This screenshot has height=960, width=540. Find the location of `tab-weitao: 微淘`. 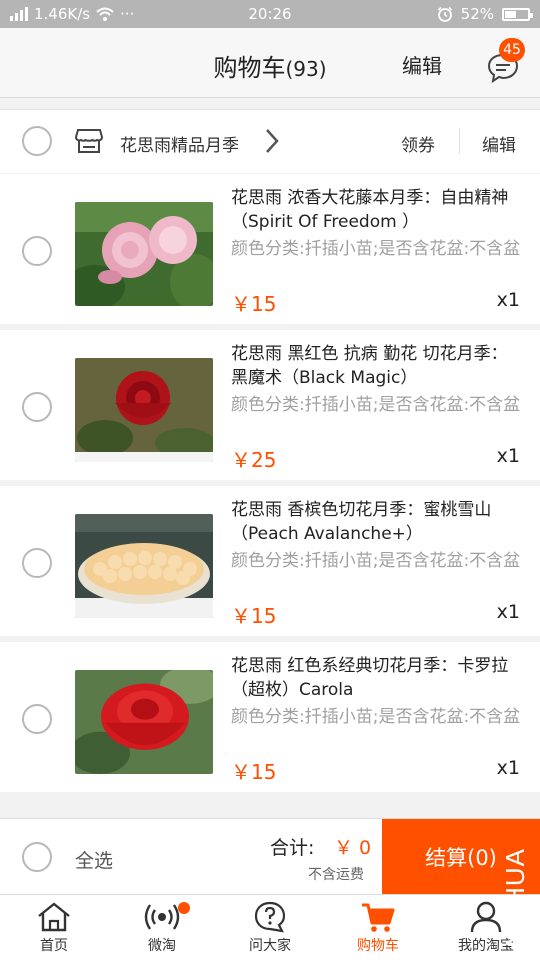

tab-weitao: 微淘 is located at coordinates (162, 927).